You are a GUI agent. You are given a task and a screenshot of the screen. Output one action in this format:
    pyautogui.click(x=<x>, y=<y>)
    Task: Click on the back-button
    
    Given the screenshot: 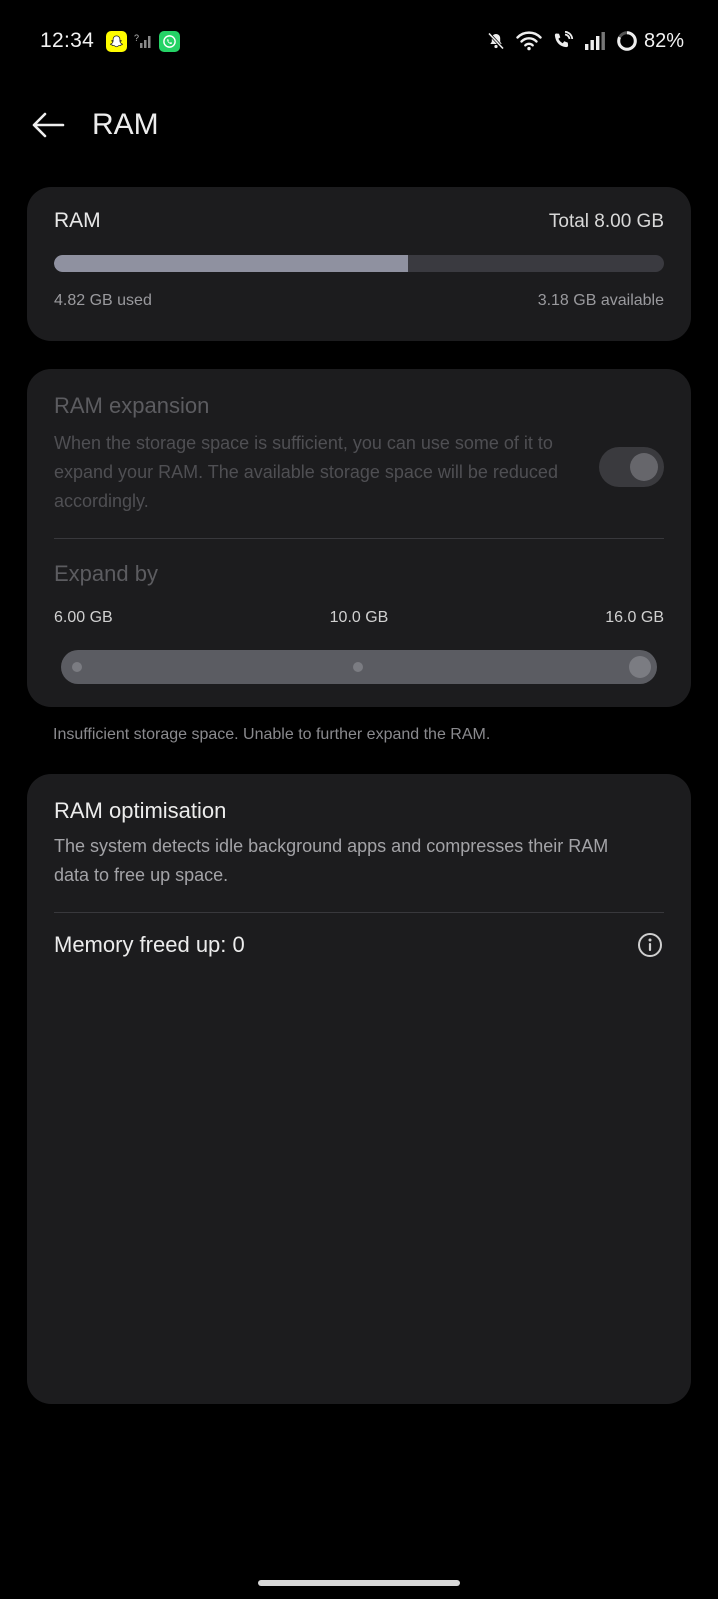 What is the action you would take?
    pyautogui.click(x=48, y=125)
    